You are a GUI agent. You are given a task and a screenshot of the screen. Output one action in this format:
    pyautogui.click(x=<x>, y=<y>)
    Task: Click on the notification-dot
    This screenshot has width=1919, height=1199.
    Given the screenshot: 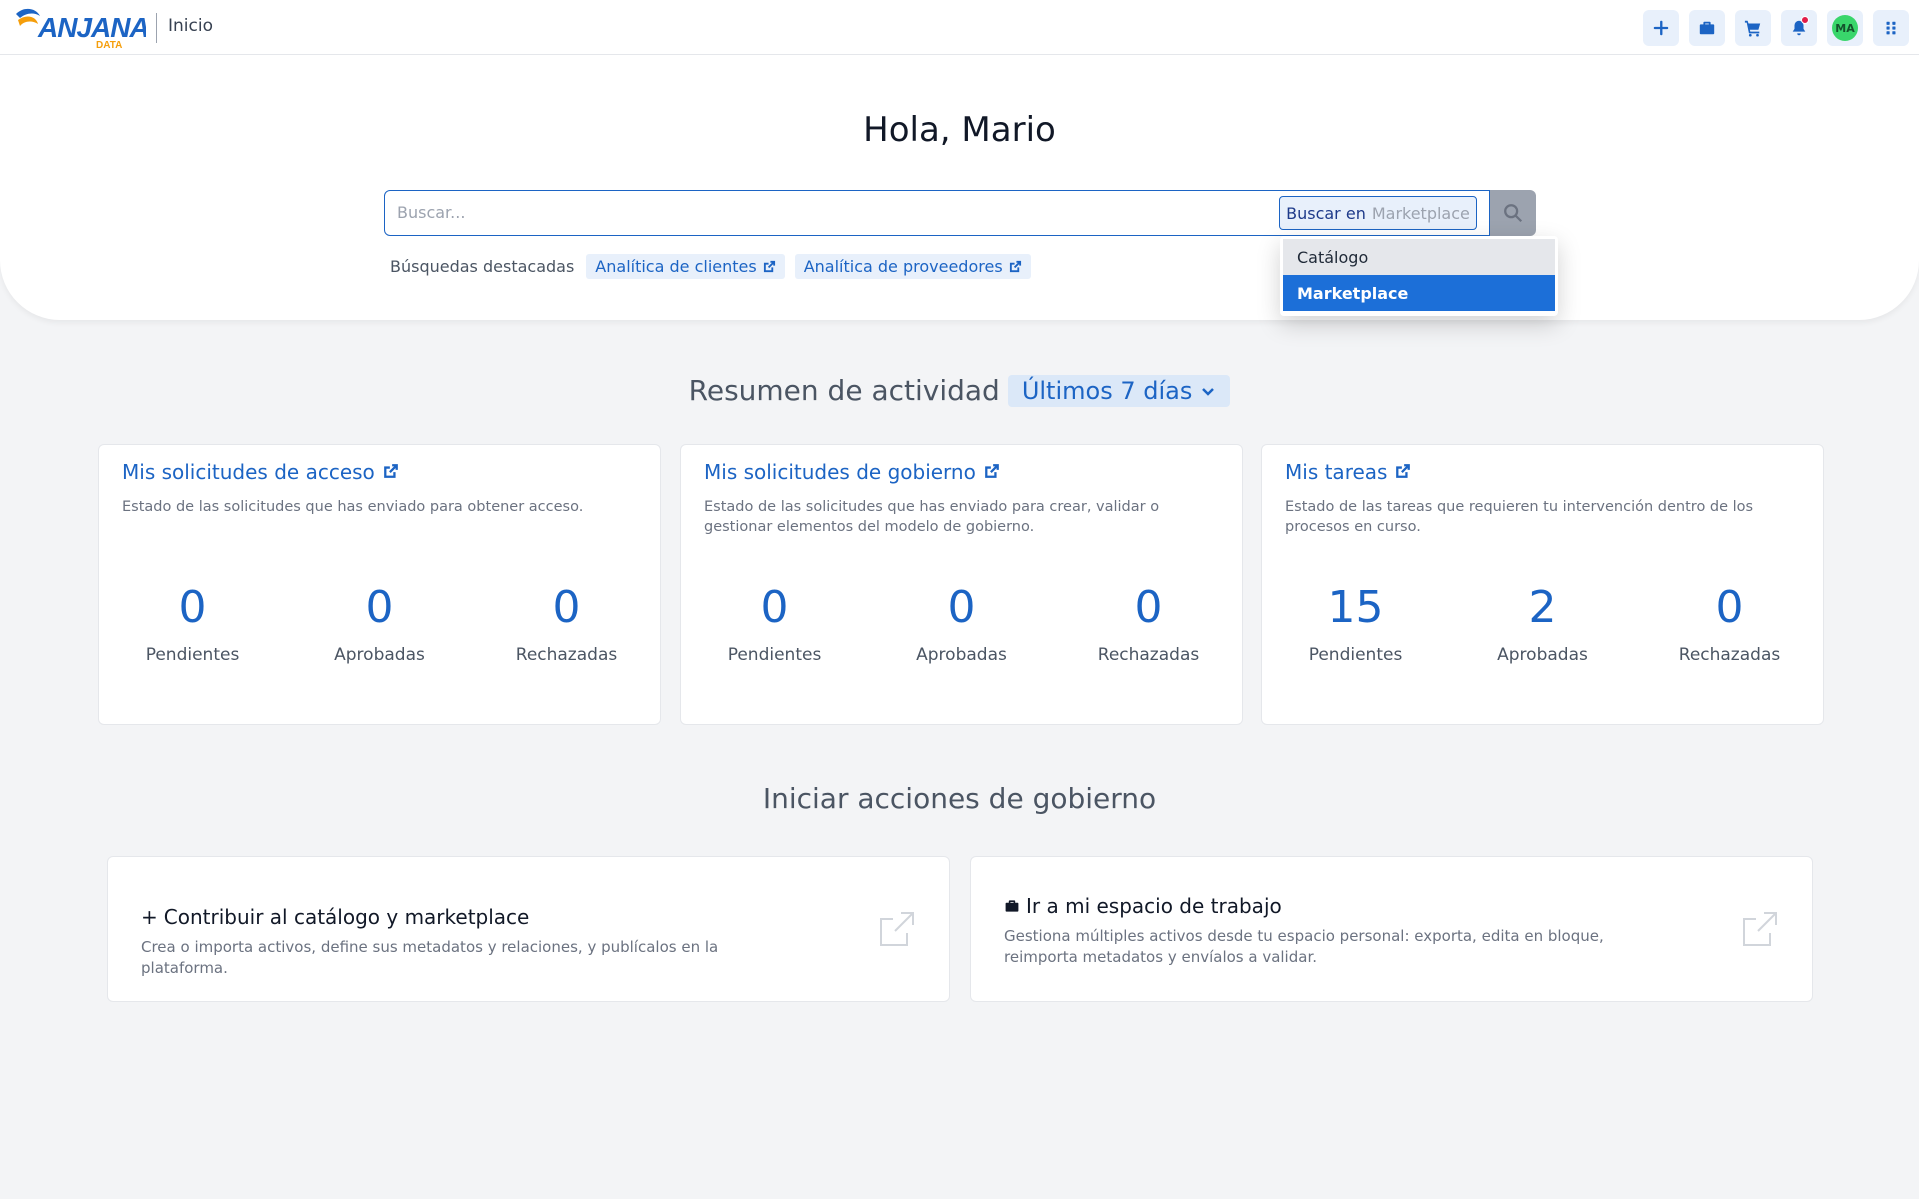 What is the action you would take?
    pyautogui.click(x=1805, y=20)
    